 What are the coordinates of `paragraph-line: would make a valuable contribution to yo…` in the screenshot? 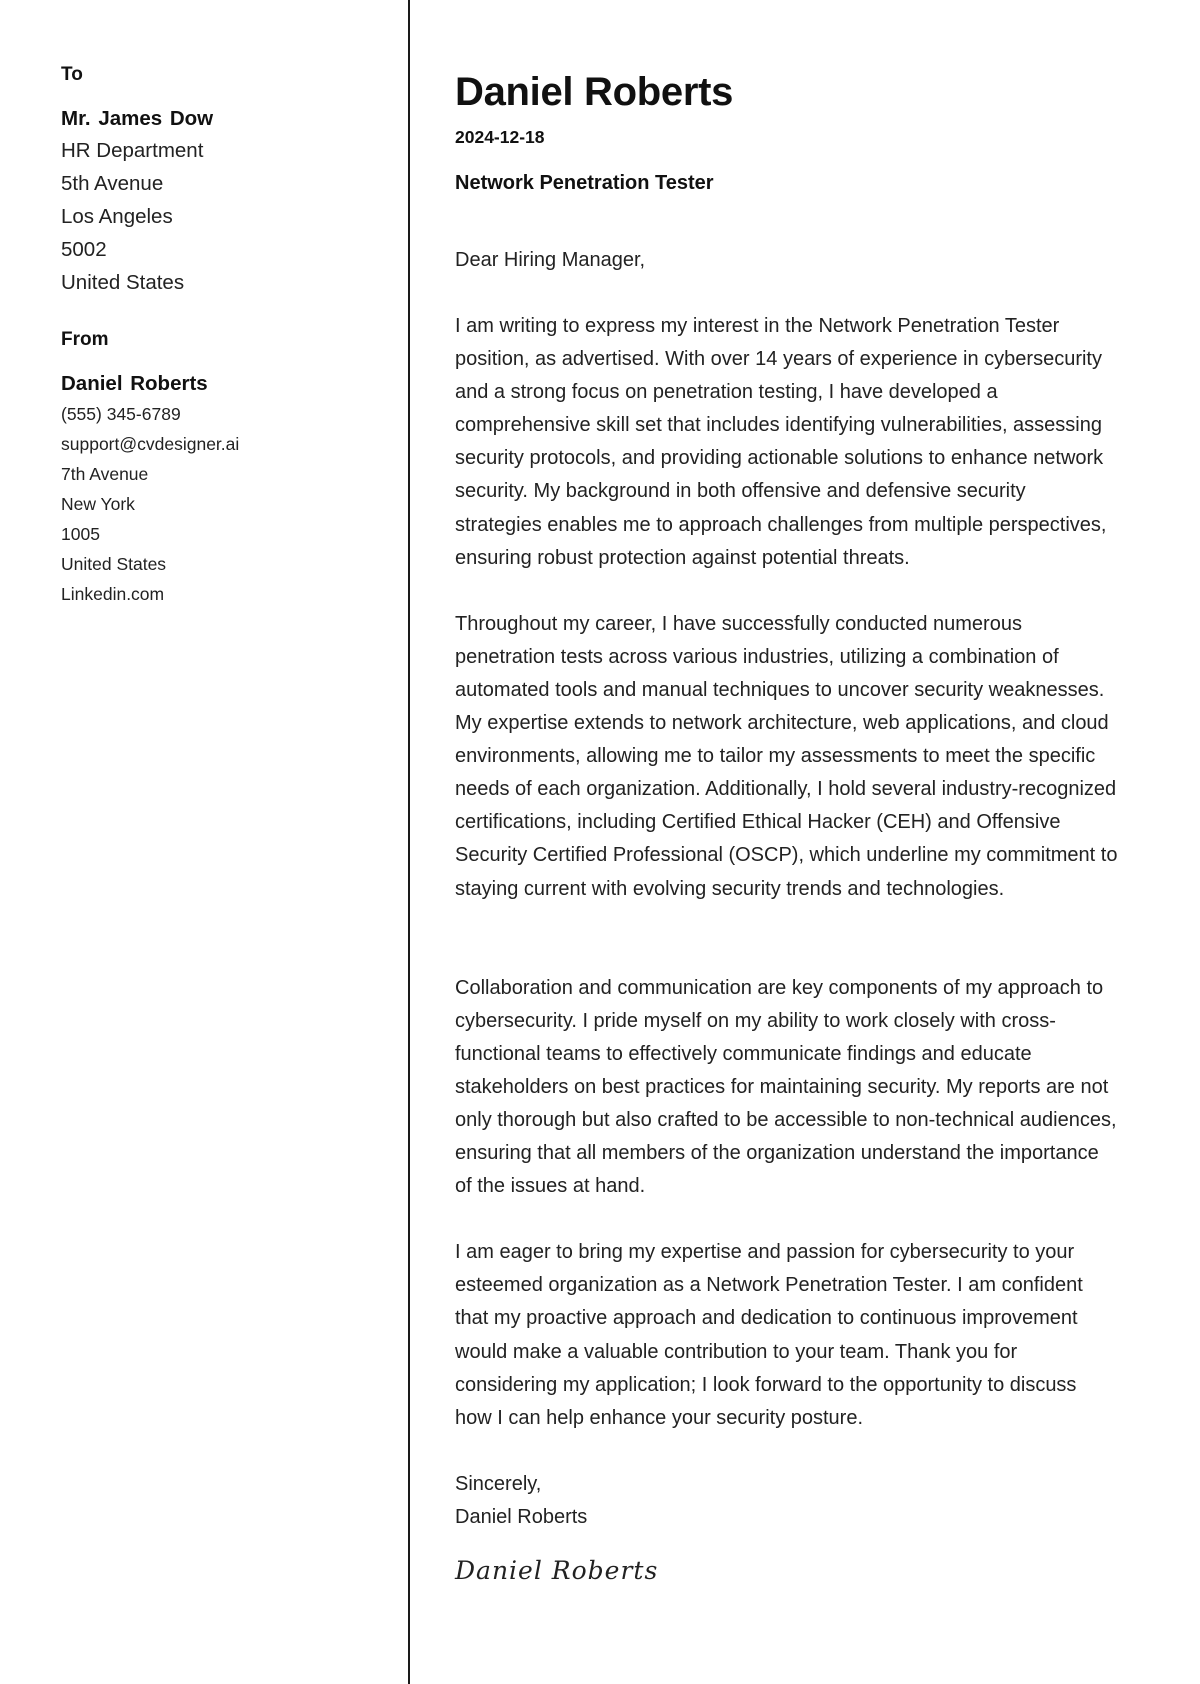 It's located at (736, 1351).